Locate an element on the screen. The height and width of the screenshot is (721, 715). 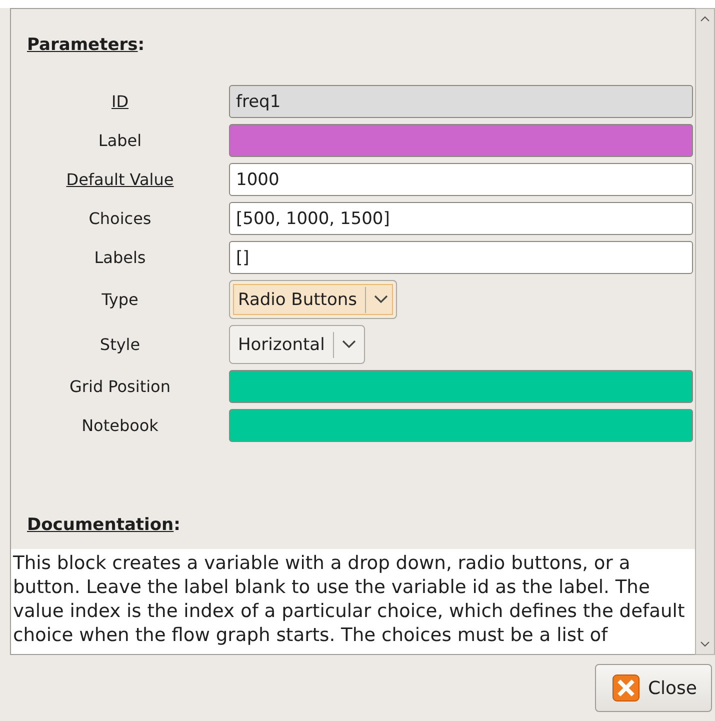
field-label: Type is located at coordinates (120, 299).